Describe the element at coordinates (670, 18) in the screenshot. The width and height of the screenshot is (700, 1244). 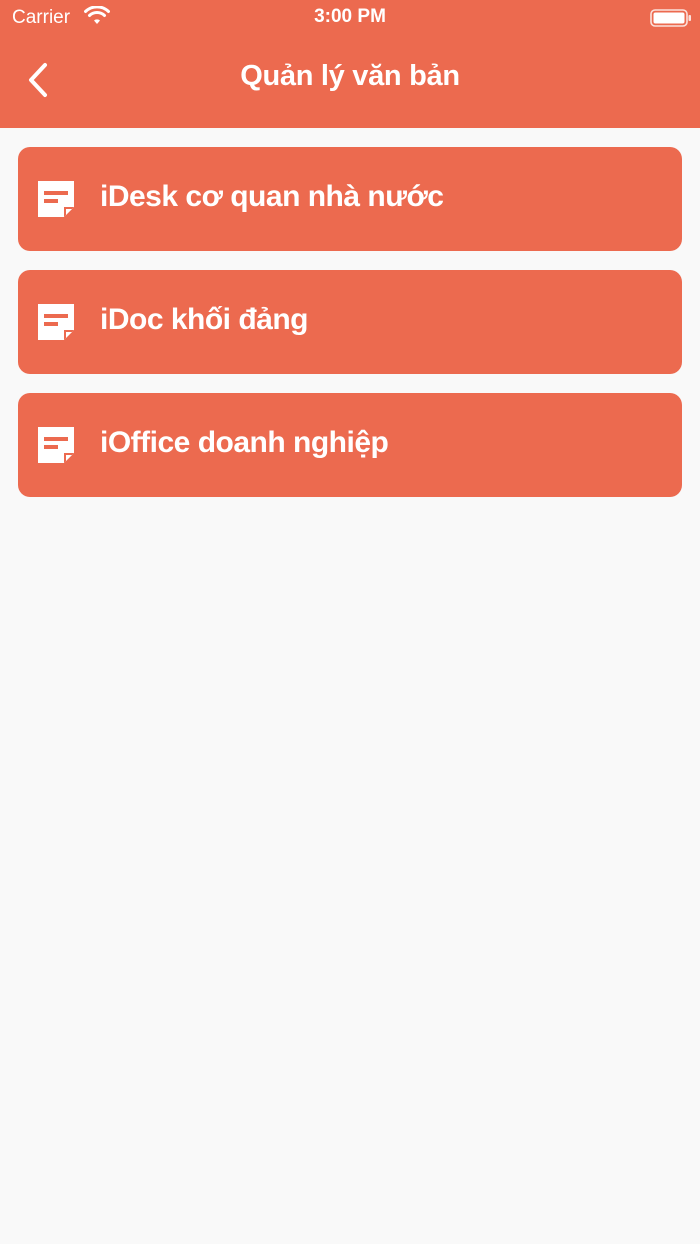
I see `battery-icon` at that location.